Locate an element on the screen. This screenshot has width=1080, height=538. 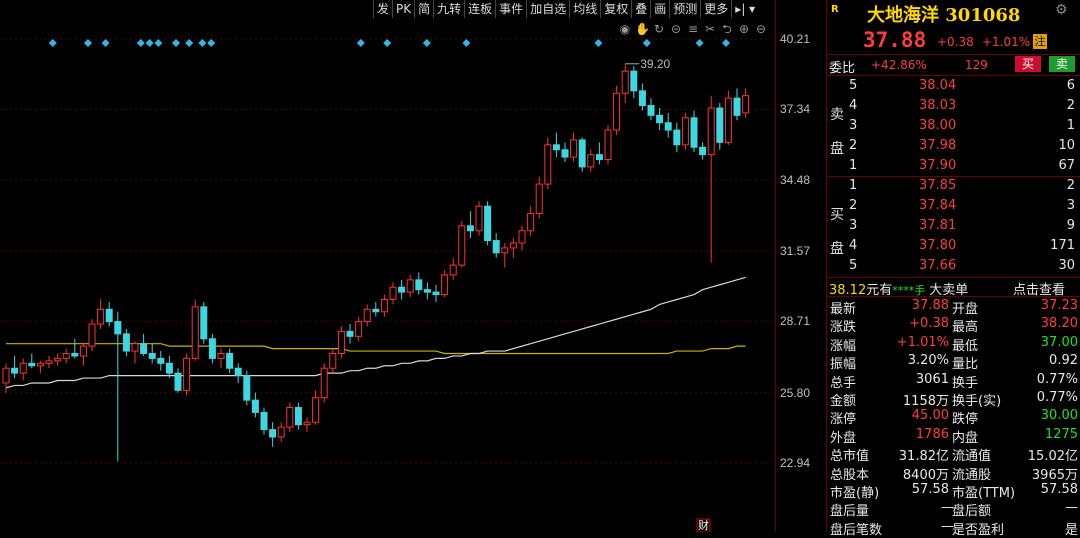
toolbar-item: PK is located at coordinates (403, 9).